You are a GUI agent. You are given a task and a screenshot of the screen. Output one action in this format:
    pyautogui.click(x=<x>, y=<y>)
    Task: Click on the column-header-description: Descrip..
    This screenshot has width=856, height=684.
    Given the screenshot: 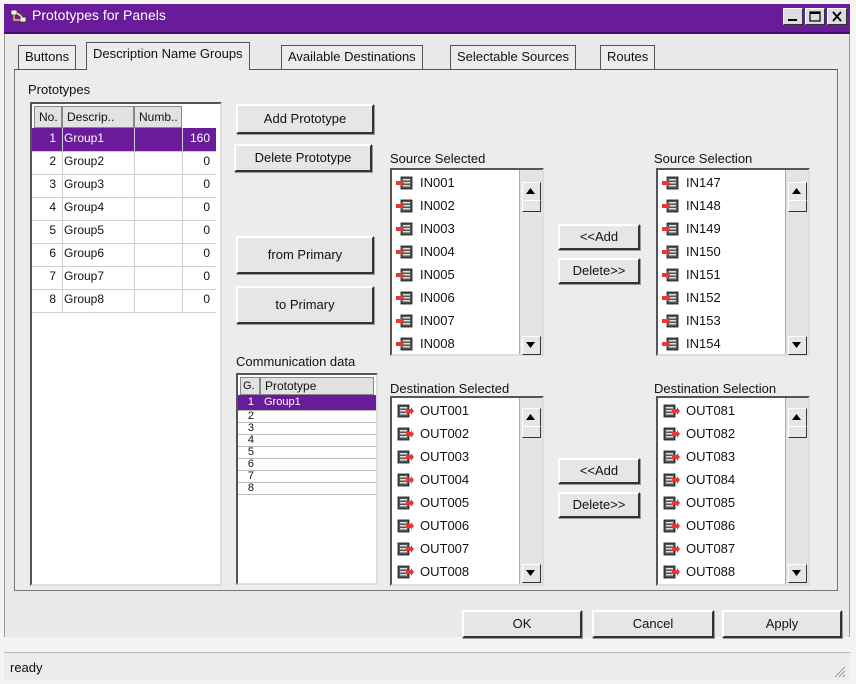 What is the action you would take?
    pyautogui.click(x=98, y=117)
    